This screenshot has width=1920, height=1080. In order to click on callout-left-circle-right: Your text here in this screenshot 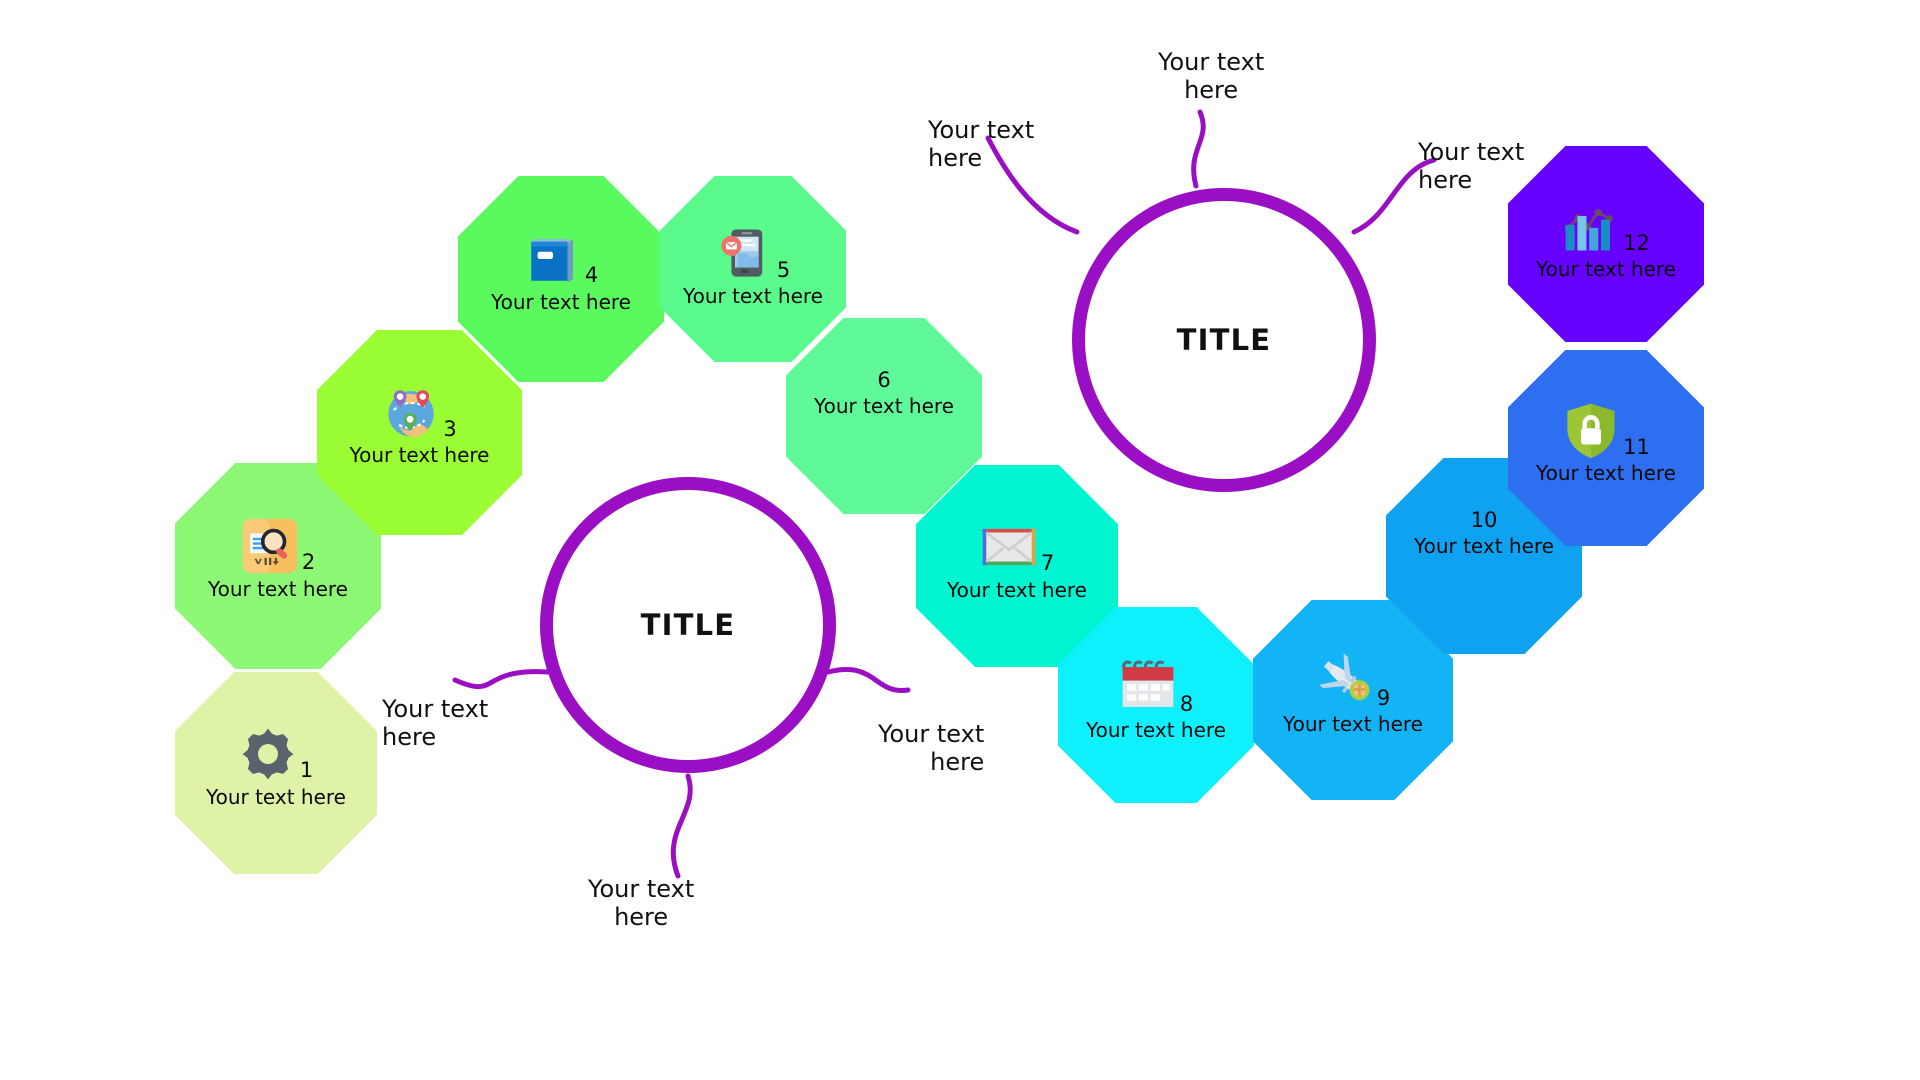, I will do `click(931, 748)`.